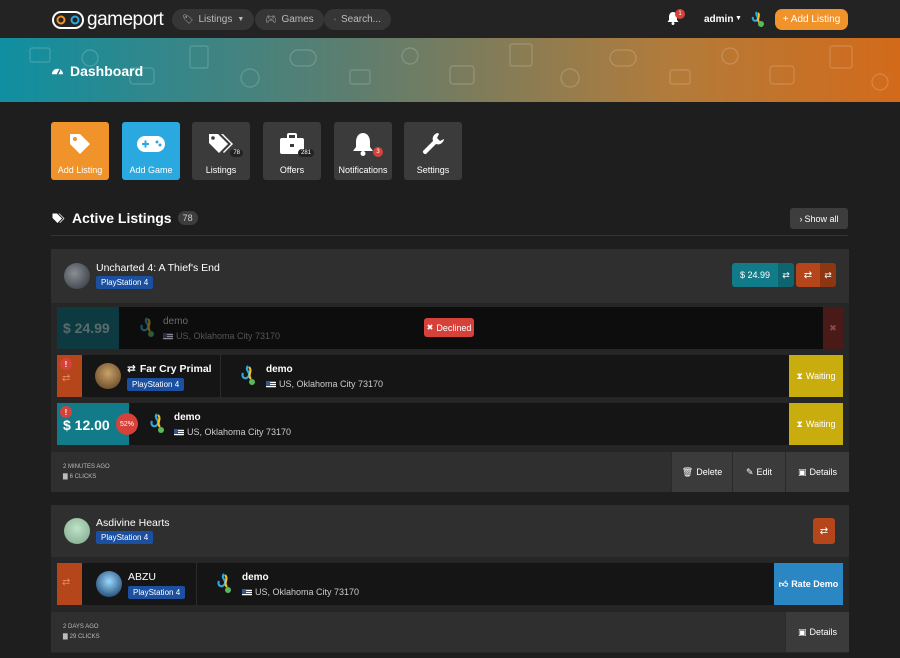 The width and height of the screenshot is (900, 658). What do you see at coordinates (80, 144) in the screenshot?
I see `tag-icon` at bounding box center [80, 144].